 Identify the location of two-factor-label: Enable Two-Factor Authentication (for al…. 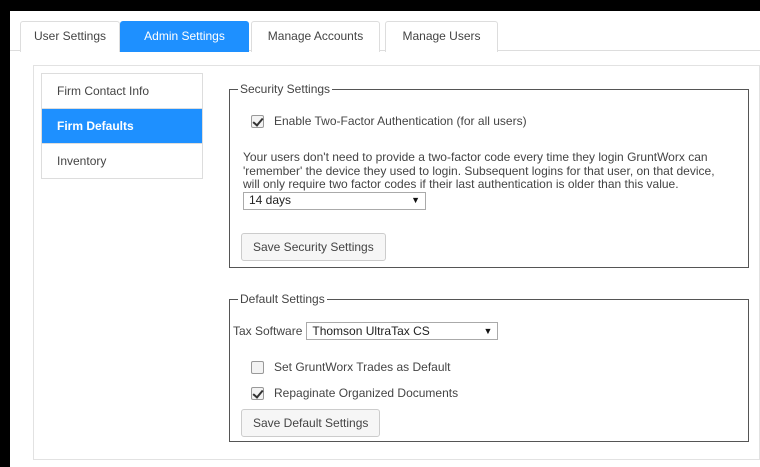
(400, 121).